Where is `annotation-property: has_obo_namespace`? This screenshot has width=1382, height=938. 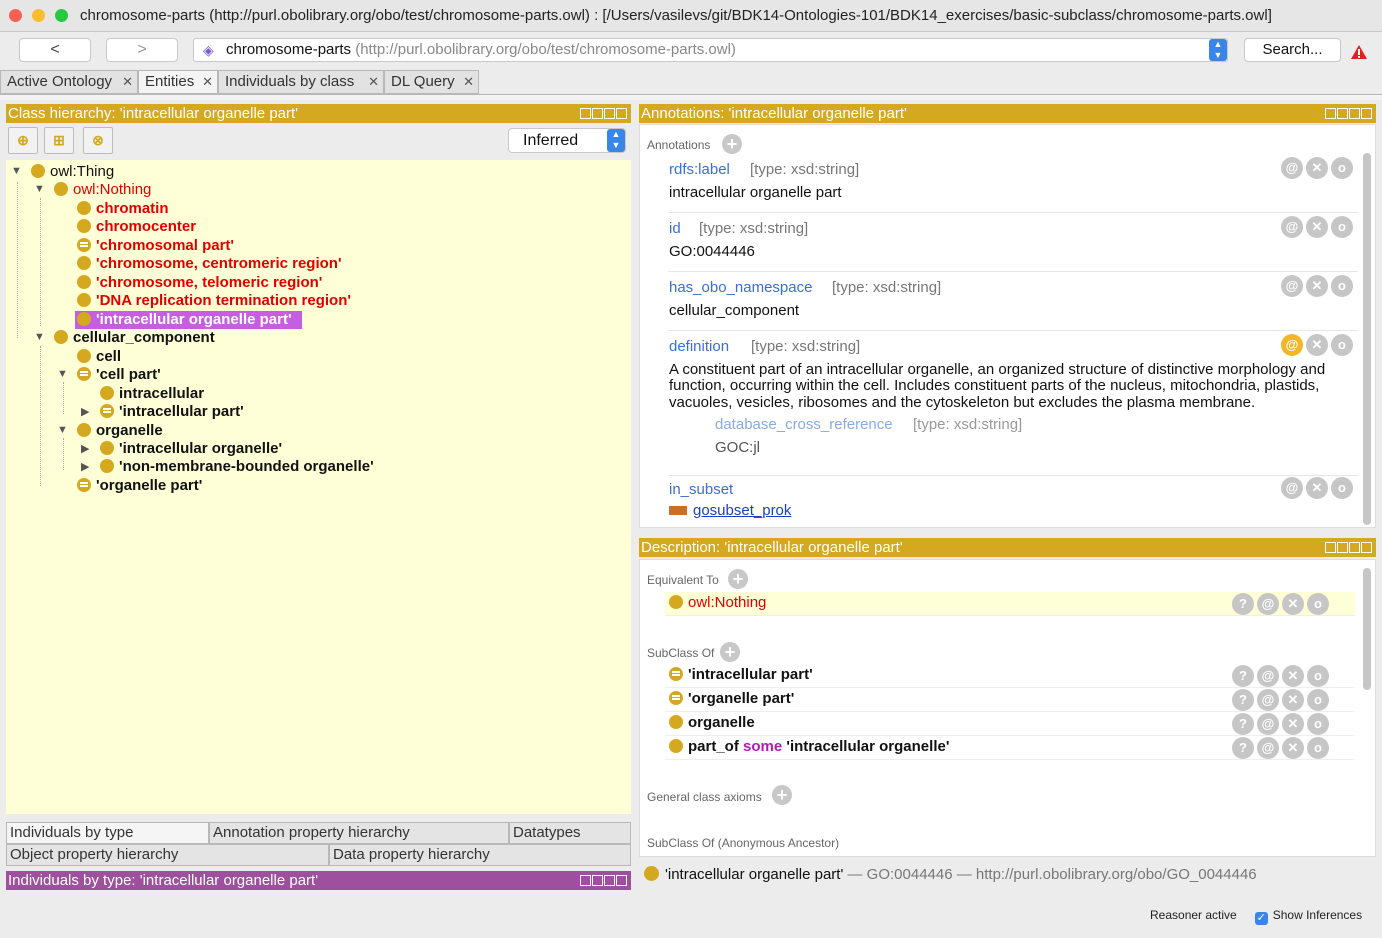
annotation-property: has_obo_namespace is located at coordinates (740, 287).